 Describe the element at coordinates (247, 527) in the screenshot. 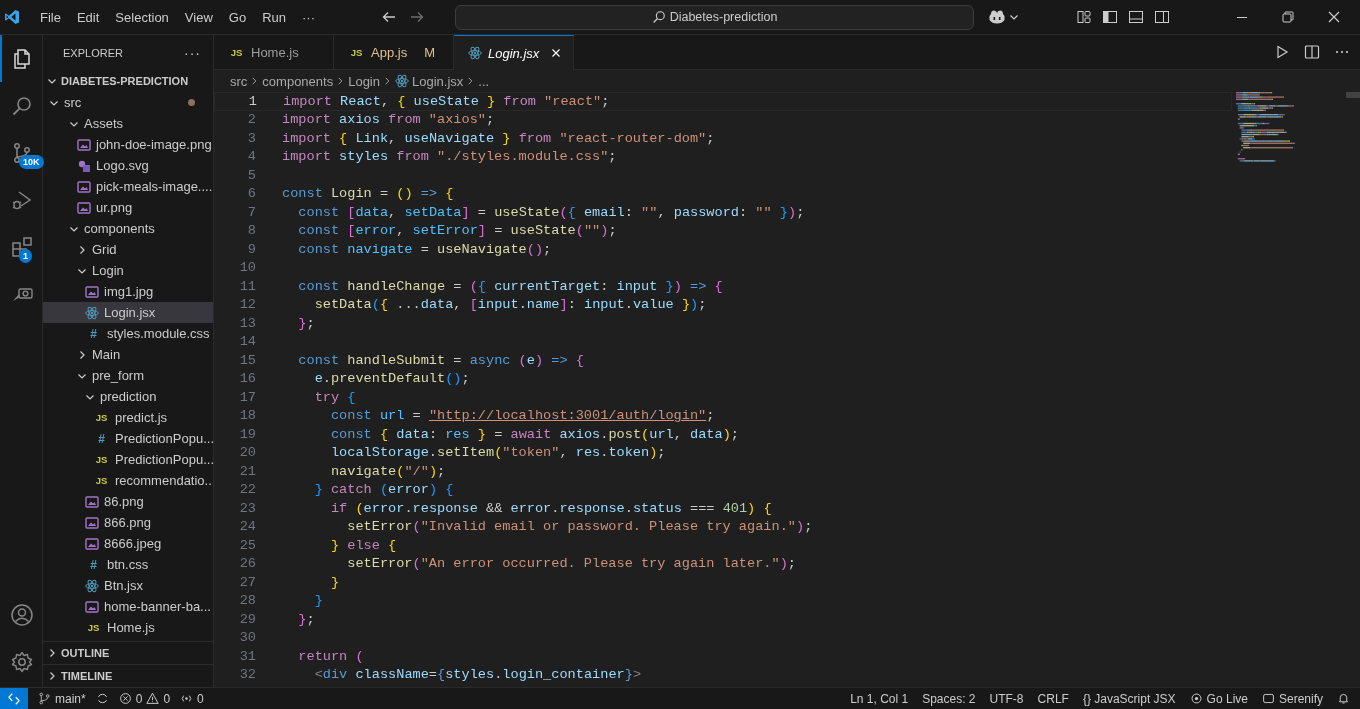

I see `line-number: 24` at that location.